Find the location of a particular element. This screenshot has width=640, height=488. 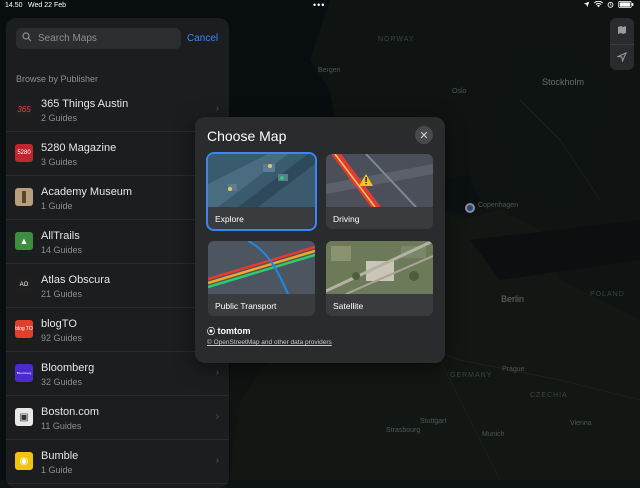

alarm-icon is located at coordinates (610, 5).